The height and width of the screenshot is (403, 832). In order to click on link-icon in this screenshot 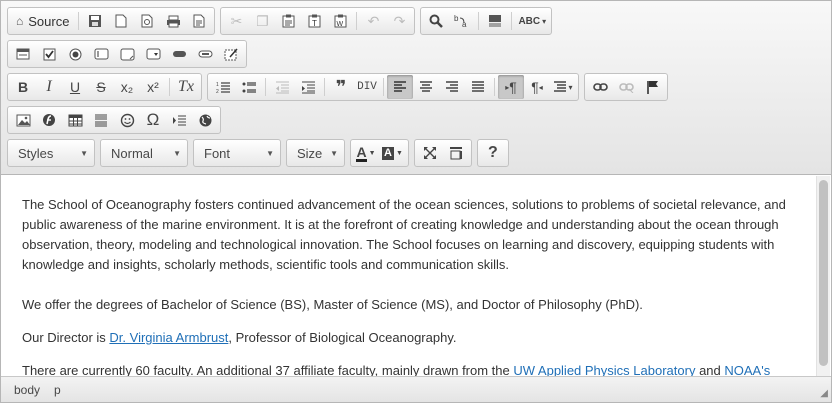, I will do `click(600, 87)`.